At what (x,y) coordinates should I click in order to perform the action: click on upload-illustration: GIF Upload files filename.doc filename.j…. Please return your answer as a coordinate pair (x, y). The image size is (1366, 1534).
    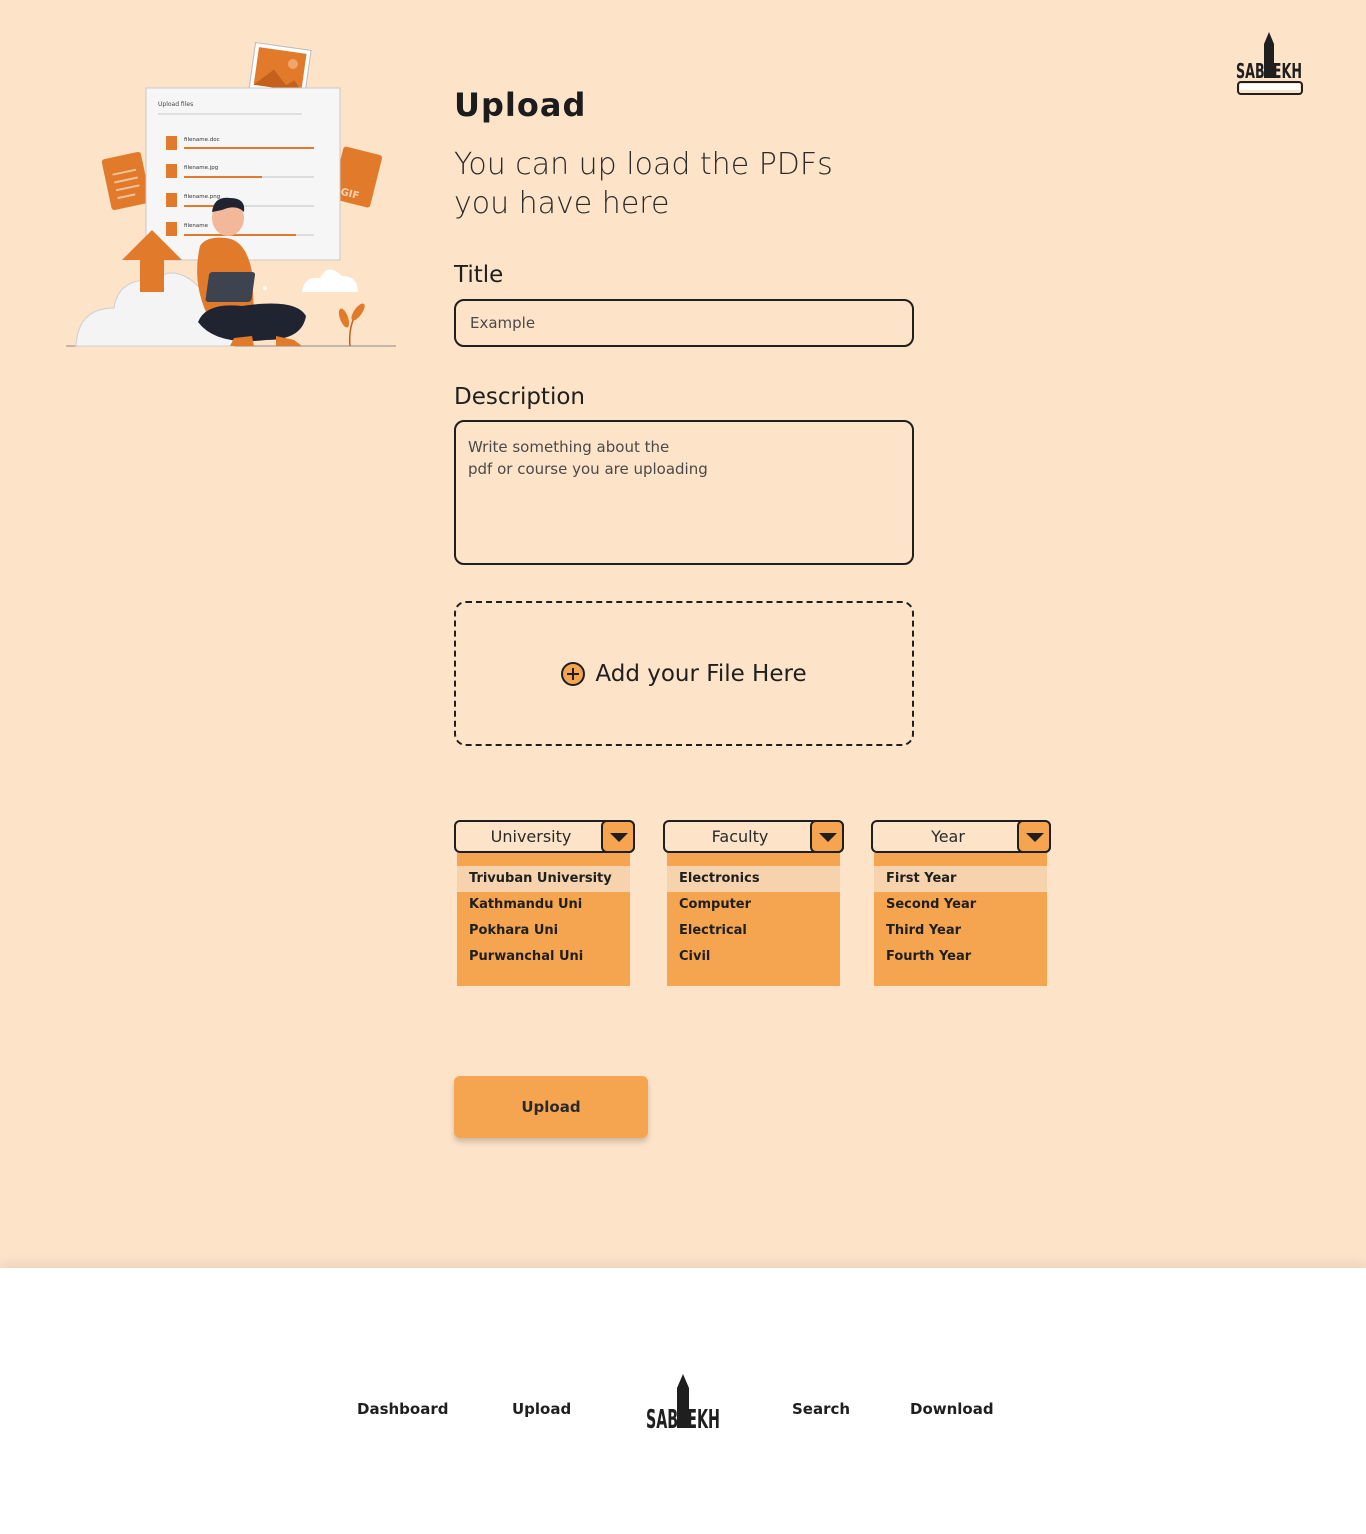
    Looking at the image, I should click on (231, 194).